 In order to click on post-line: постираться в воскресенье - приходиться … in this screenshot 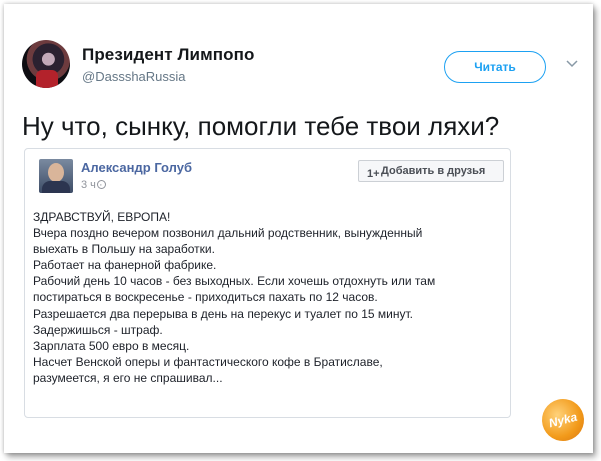, I will do `click(205, 297)`.